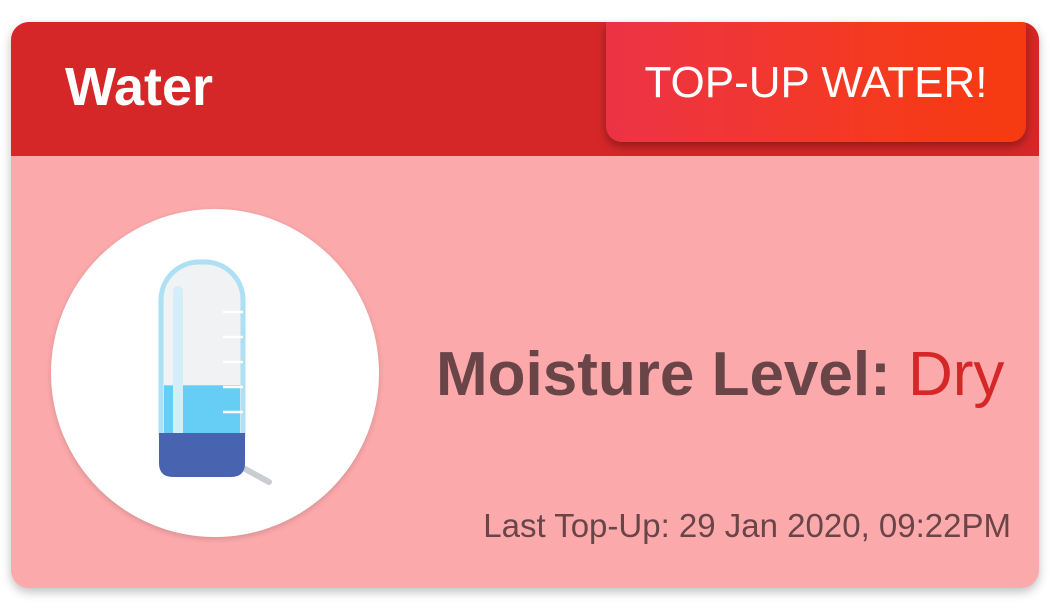  I want to click on bottle-cap, so click(202, 455).